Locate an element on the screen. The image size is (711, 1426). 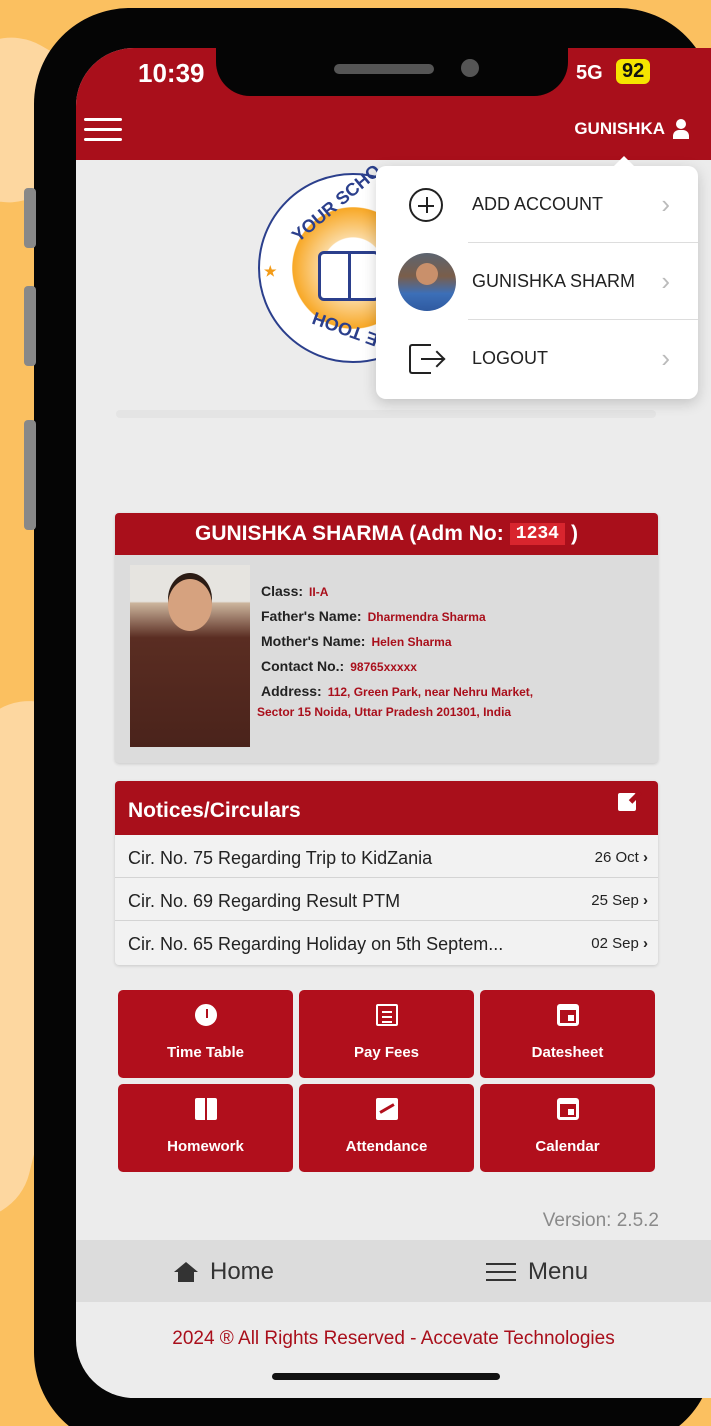
notch is located at coordinates (392, 72).